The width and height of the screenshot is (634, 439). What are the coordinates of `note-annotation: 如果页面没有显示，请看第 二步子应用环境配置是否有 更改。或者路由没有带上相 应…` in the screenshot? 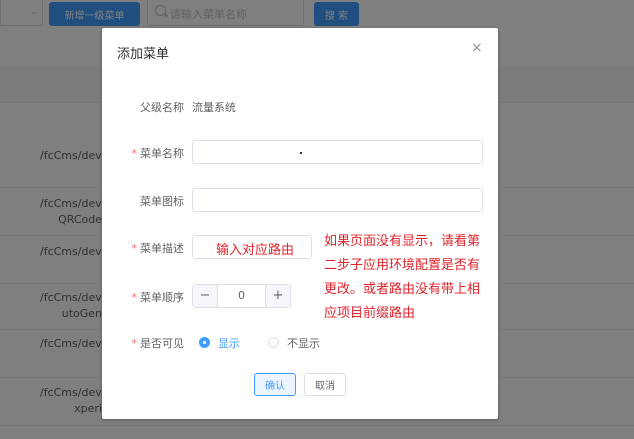 It's located at (424, 278).